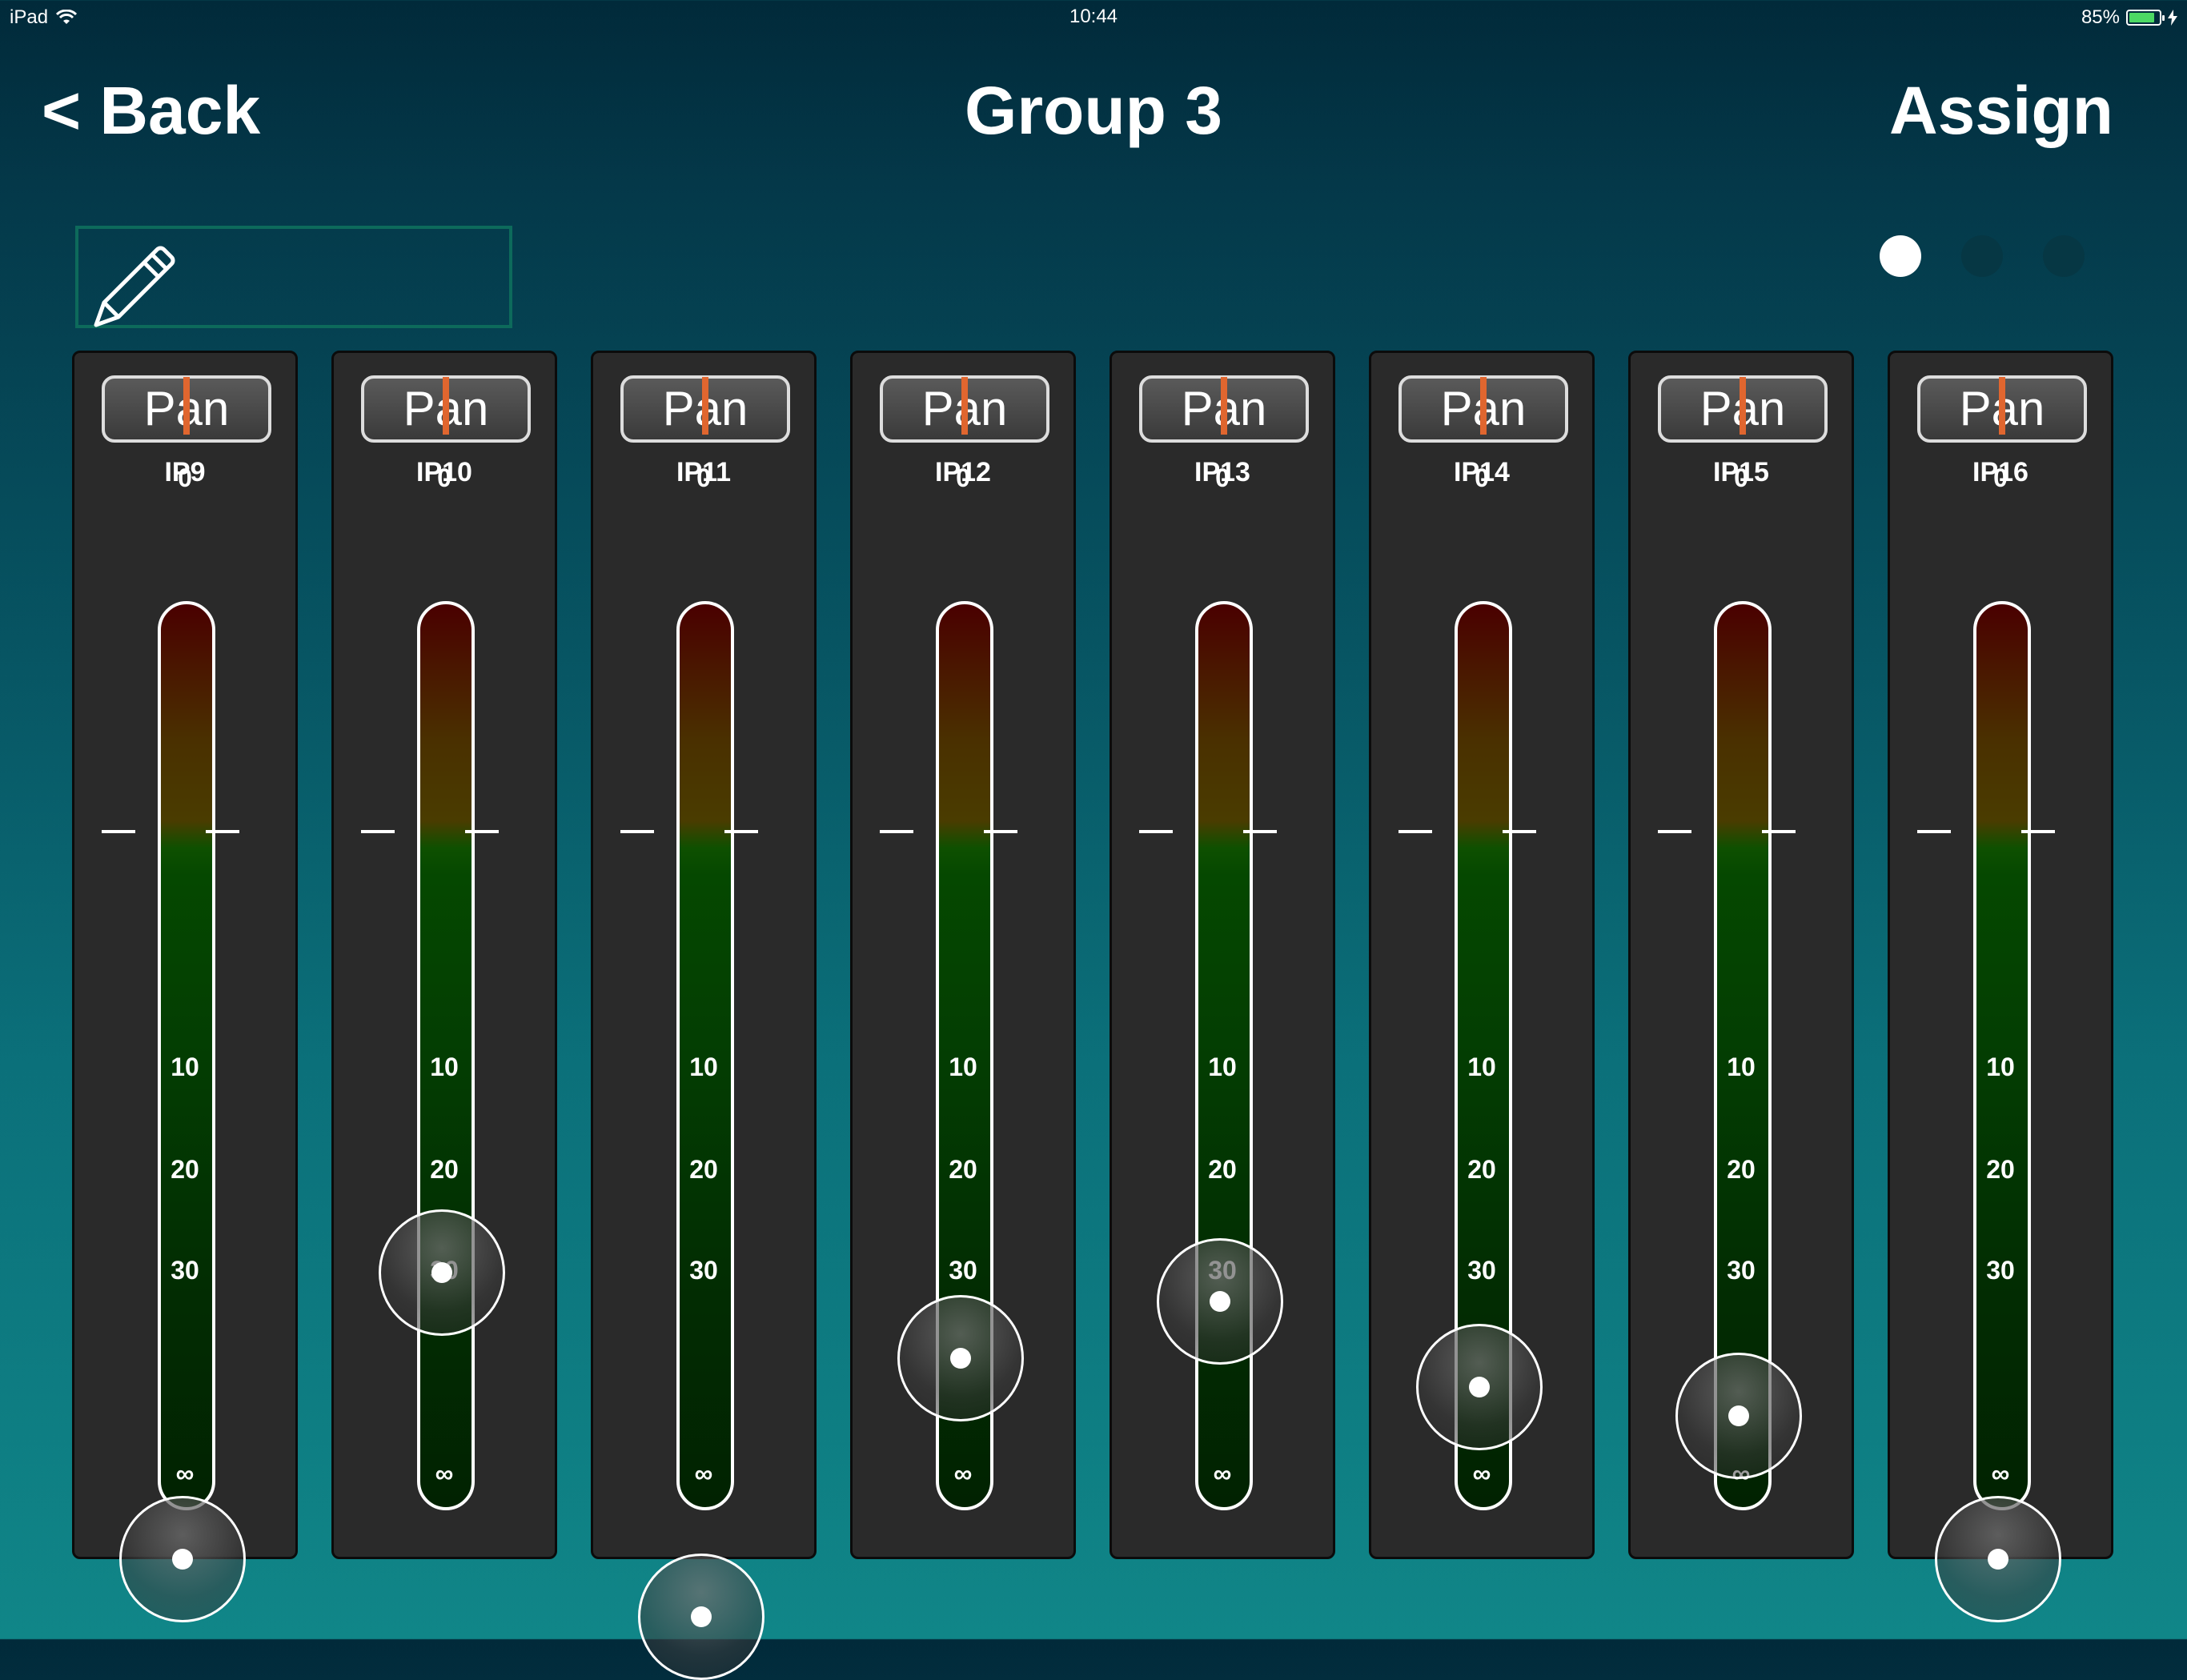  Describe the element at coordinates (963, 955) in the screenshot. I see `channel-strip-ip12: Pan IP12 0 10 20 30 ∞` at that location.